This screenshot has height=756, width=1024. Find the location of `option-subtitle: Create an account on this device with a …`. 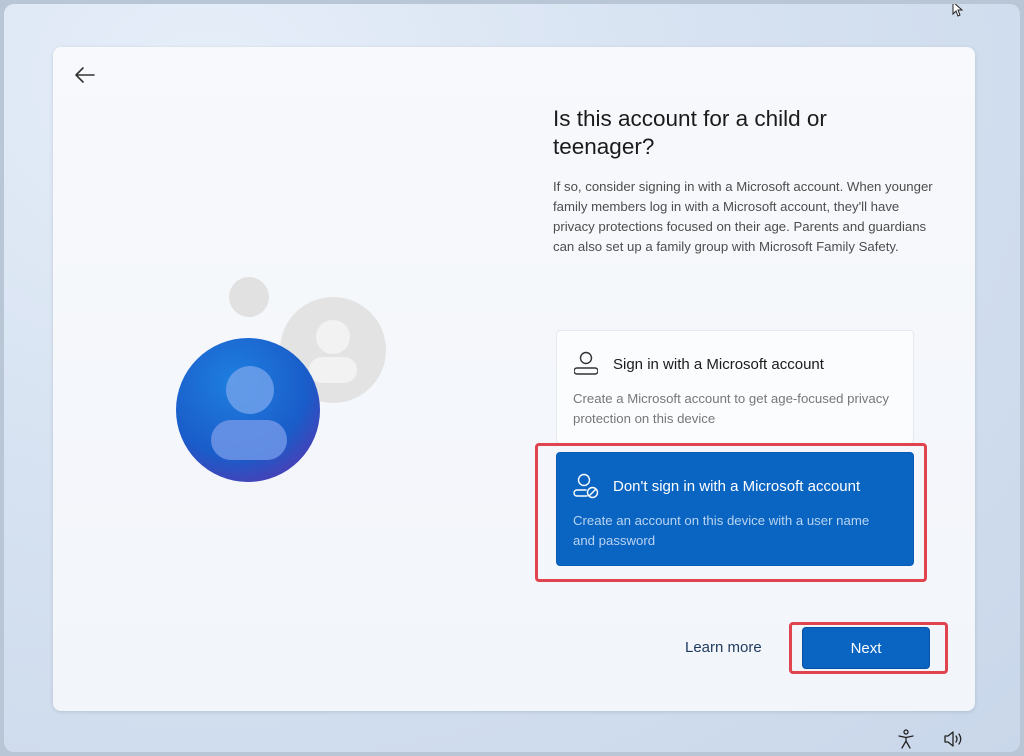

option-subtitle: Create an account on this device with a … is located at coordinates (721, 530).